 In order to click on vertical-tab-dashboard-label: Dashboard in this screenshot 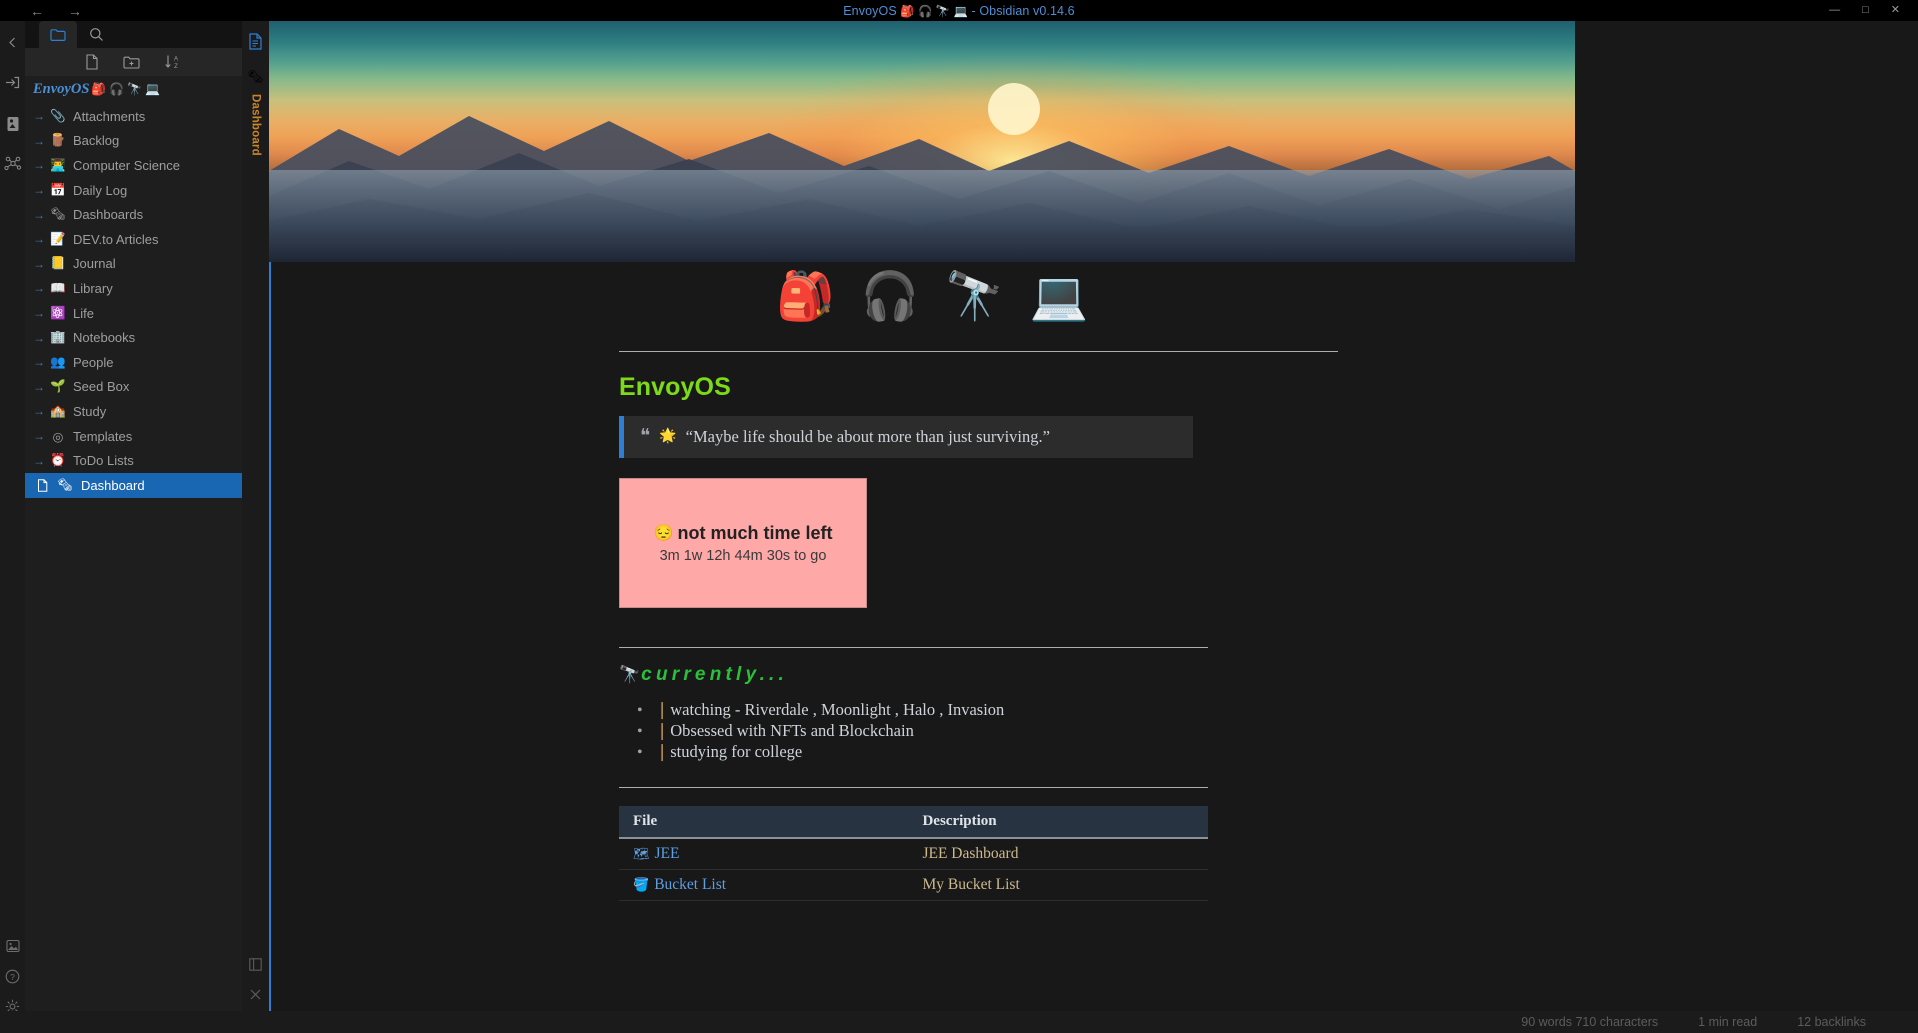, I will do `click(256, 125)`.